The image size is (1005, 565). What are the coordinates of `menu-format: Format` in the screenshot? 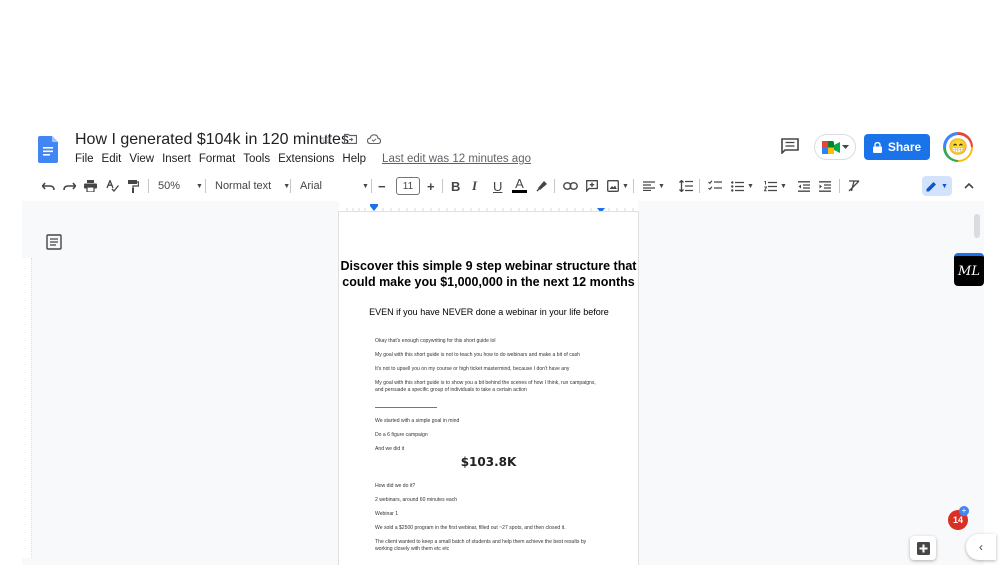 It's located at (217, 159).